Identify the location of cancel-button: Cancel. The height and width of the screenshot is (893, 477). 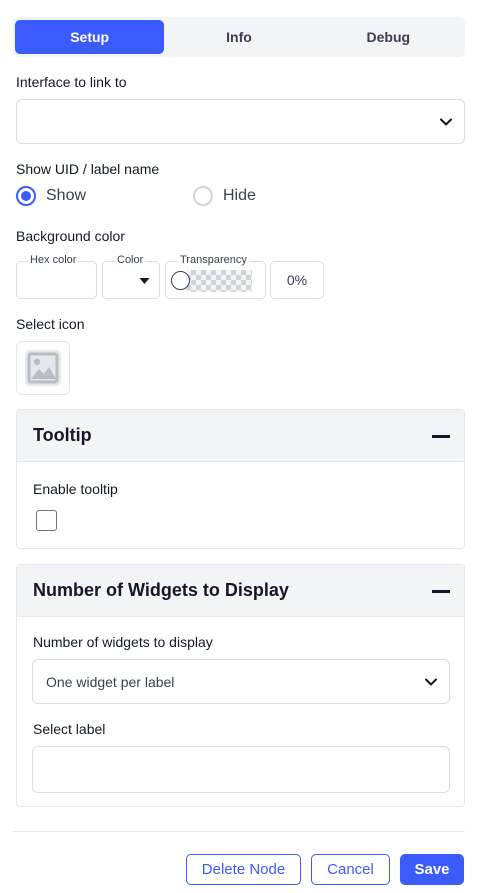
(350, 869).